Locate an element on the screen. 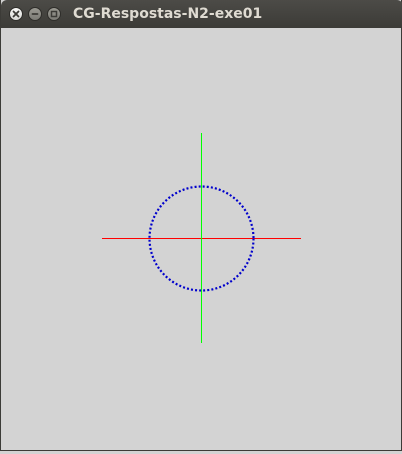 This screenshot has width=402, height=454. title-bar: CG-Respostas-N2-exe01 is located at coordinates (201, 14).